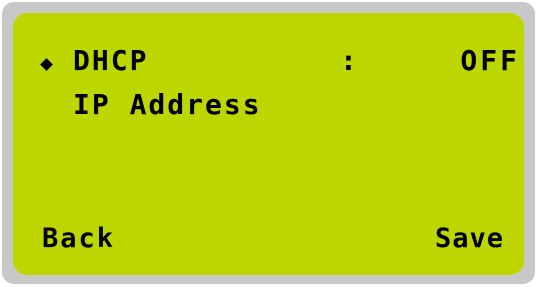  I want to click on dhcp-label: DHCP, so click(111, 60).